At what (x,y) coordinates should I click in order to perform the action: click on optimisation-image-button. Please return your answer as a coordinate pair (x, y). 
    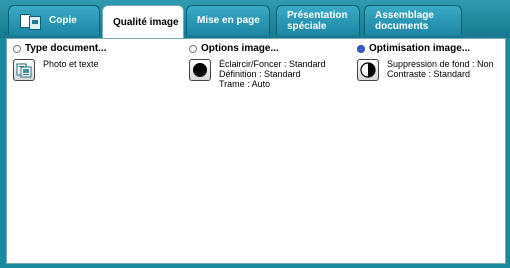
    Looking at the image, I should click on (368, 70).